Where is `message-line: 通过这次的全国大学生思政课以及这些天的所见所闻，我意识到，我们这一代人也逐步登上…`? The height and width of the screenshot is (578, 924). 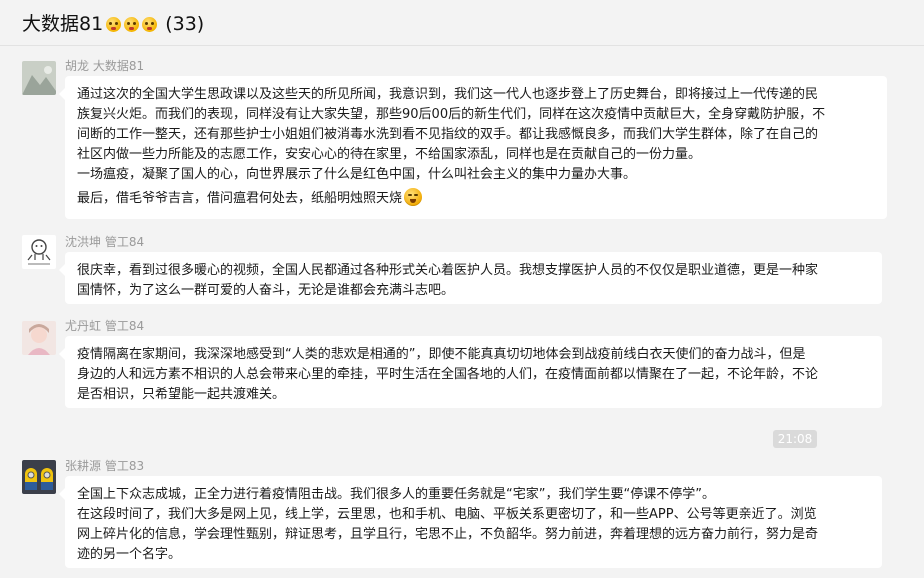
message-line: 通过这次的全国大学生思政课以及这些天的所见所闻，我意识到，我们这一代人也逐步登上… is located at coordinates (448, 94).